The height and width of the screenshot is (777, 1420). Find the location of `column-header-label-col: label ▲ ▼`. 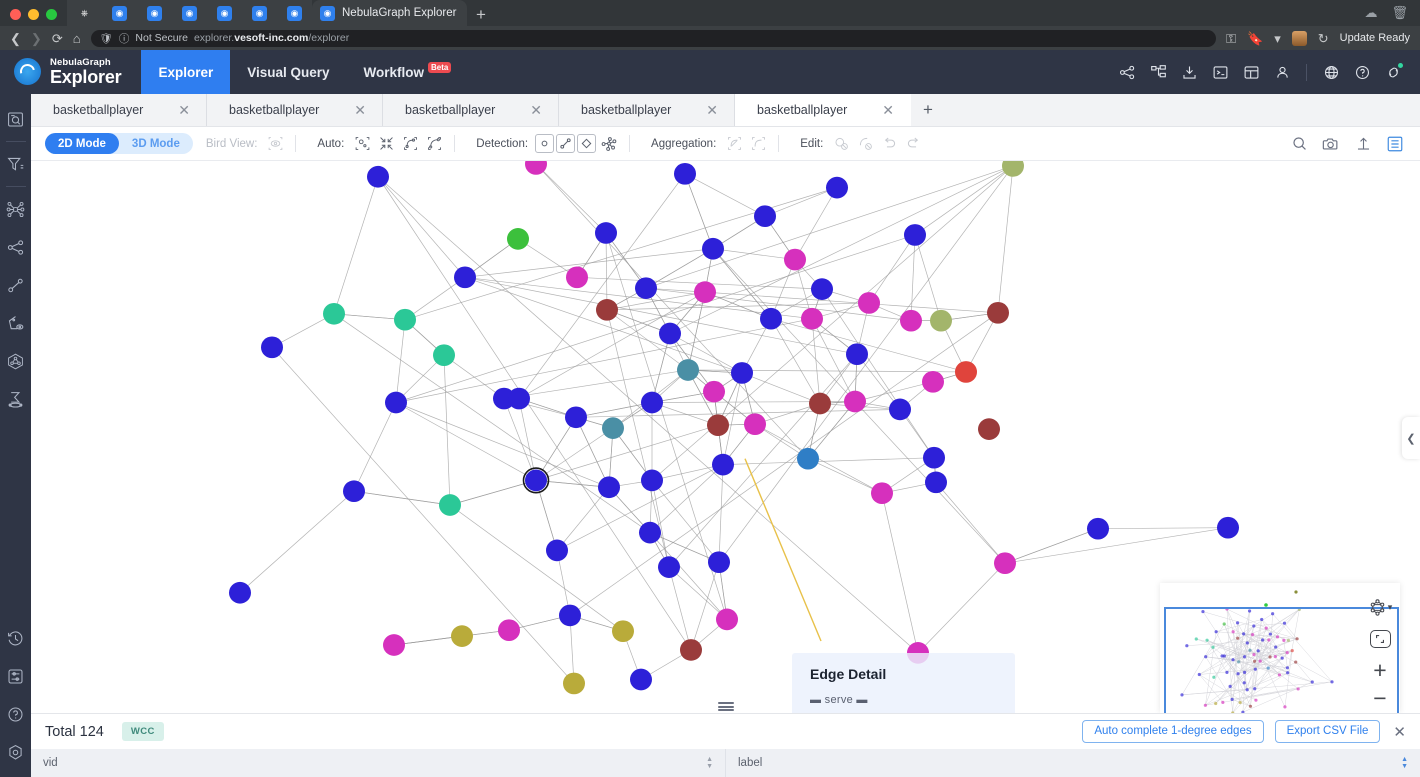

column-header-label-col: label ▲ ▼ is located at coordinates (1073, 763).